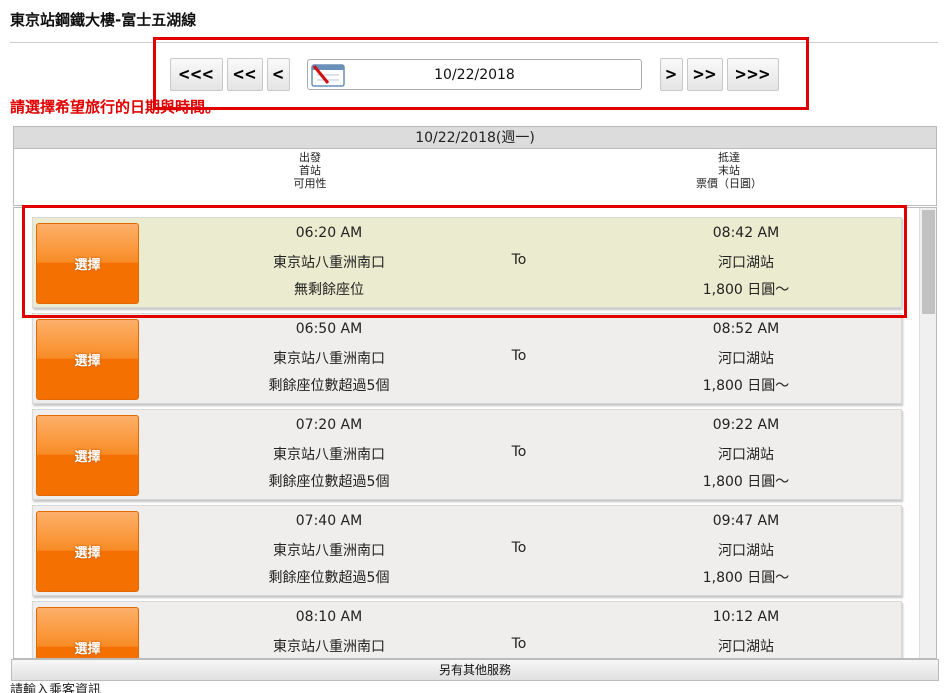  Describe the element at coordinates (278, 74) in the screenshot. I see `prev-day-button: <` at that location.